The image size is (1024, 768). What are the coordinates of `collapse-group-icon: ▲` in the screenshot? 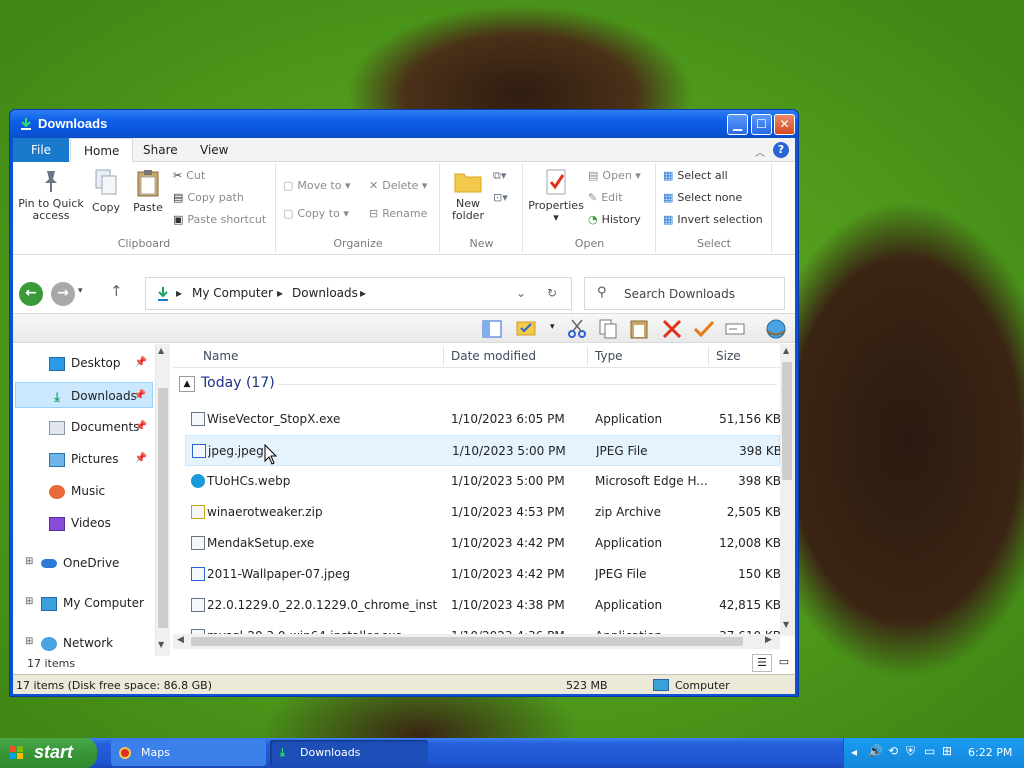 It's located at (187, 384).